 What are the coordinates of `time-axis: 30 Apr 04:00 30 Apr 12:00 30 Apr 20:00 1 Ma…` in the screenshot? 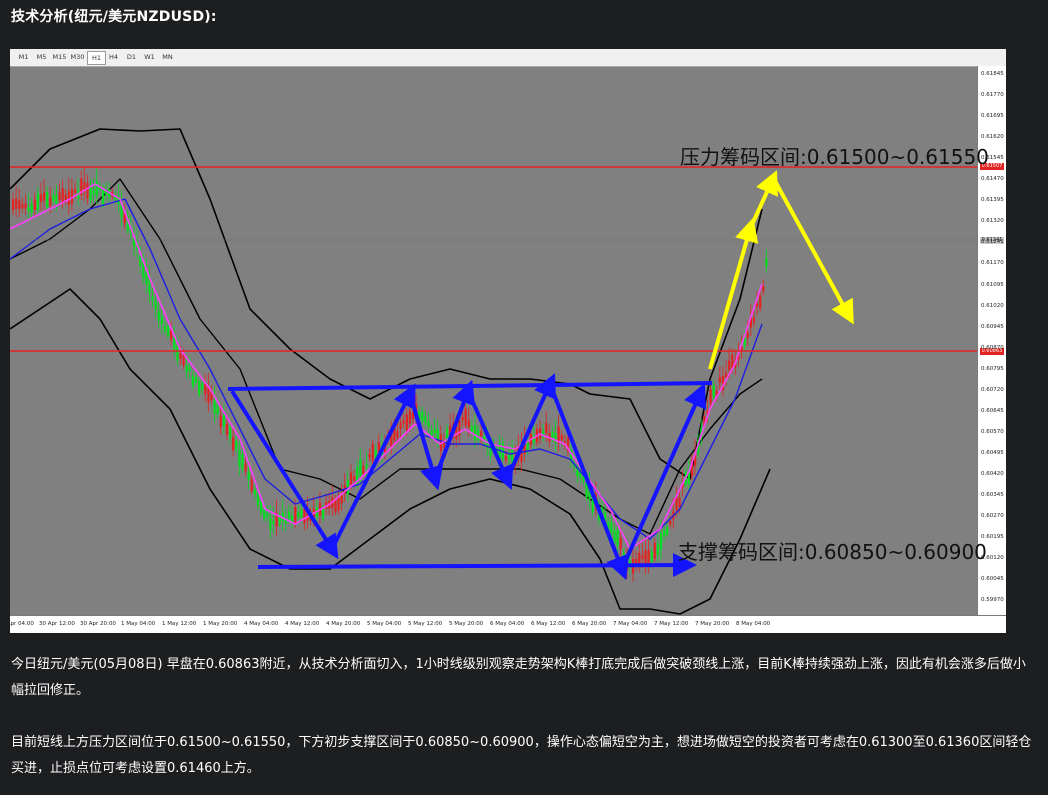 It's located at (508, 624).